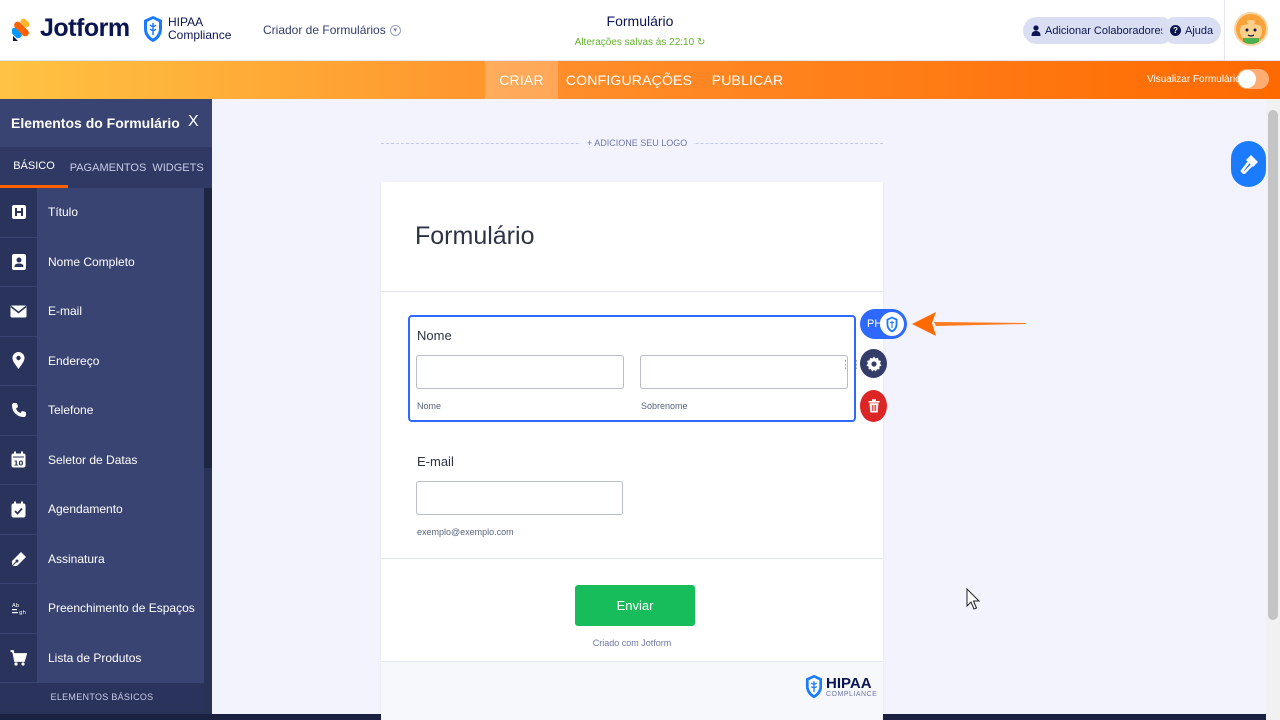  I want to click on field-settings-button, so click(873, 363).